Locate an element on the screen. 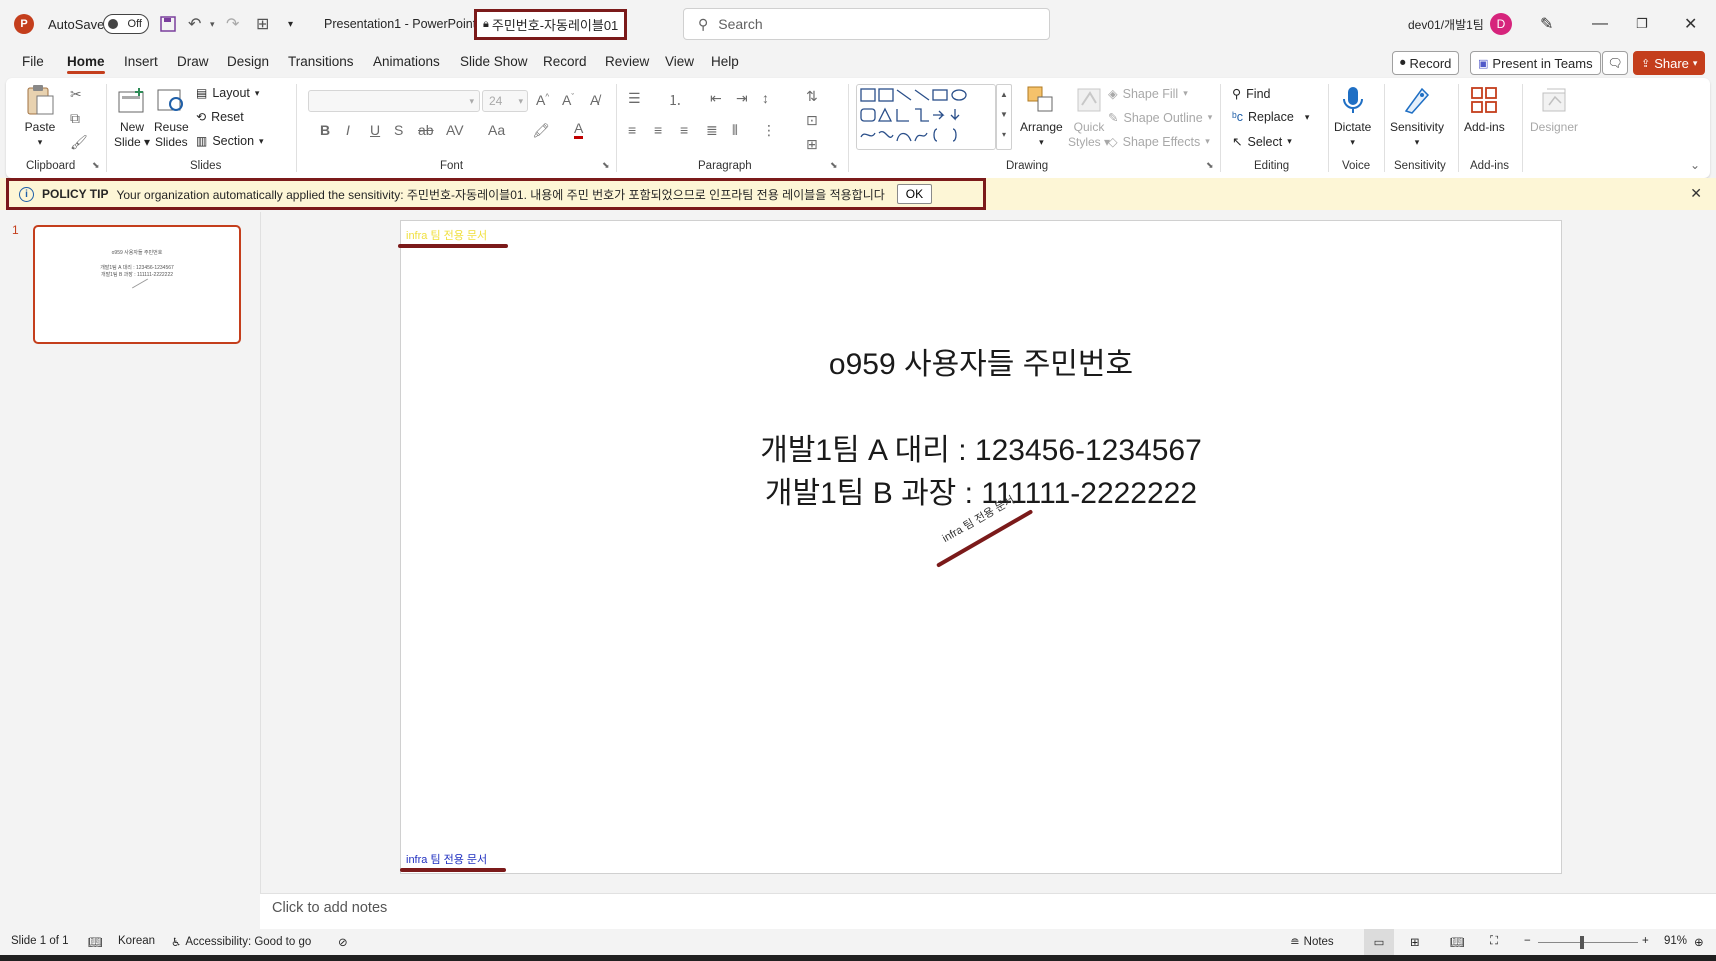 Image resolution: width=1716 pixels, height=961 pixels. strikethrough-icon: ab is located at coordinates (426, 130).